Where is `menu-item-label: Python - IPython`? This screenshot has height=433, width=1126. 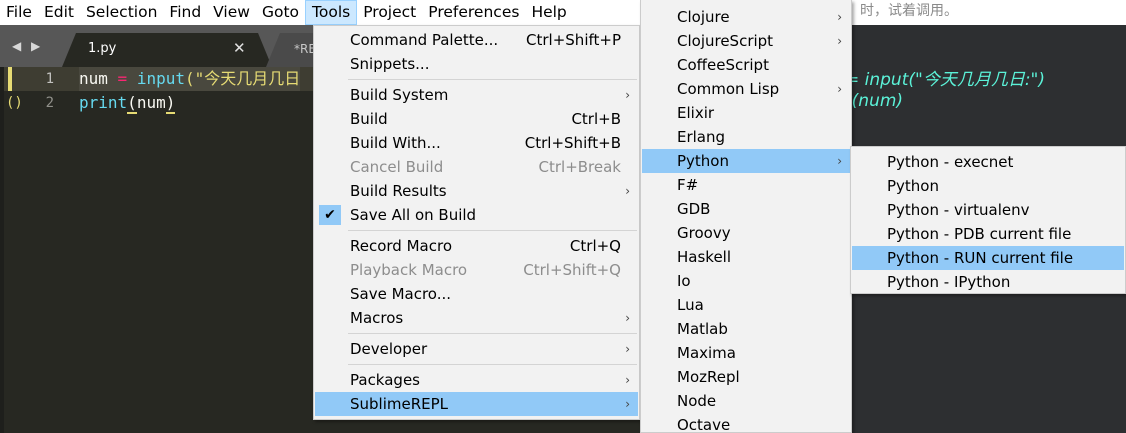
menu-item-label: Python - IPython is located at coordinates (949, 282).